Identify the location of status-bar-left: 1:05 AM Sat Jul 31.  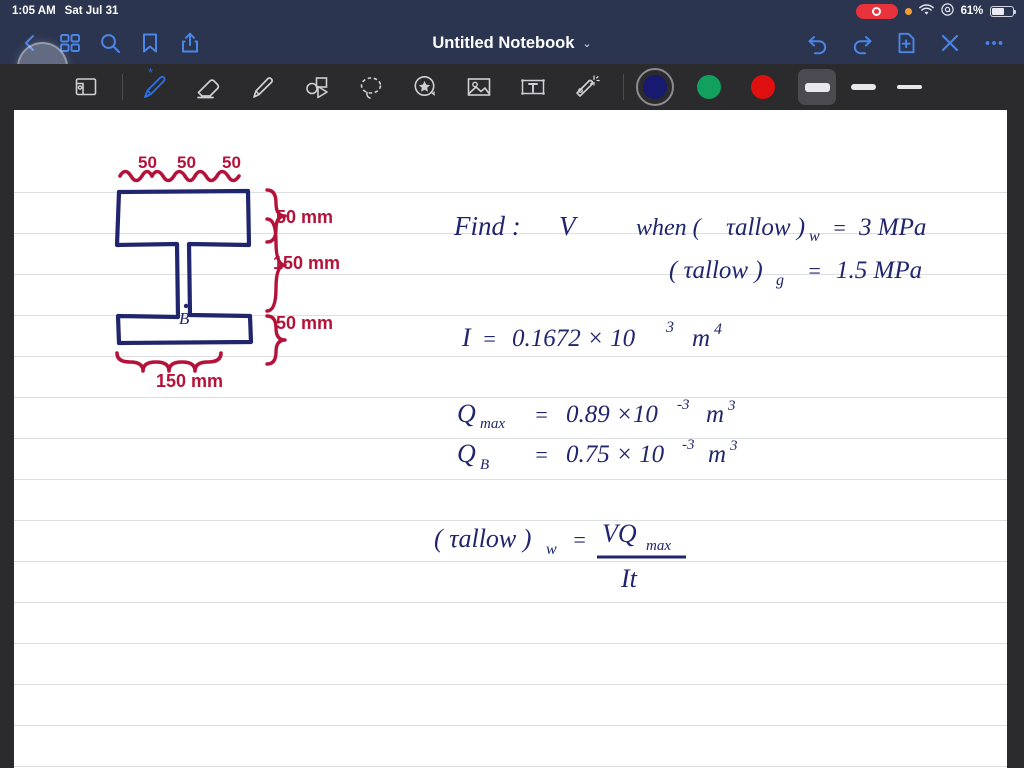
(59, 11).